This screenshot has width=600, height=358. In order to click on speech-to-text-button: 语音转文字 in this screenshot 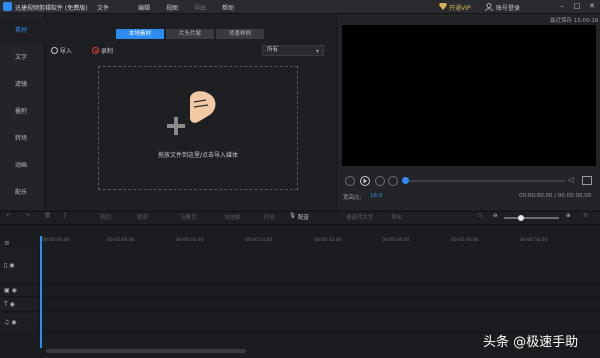, I will do `click(360, 217)`.